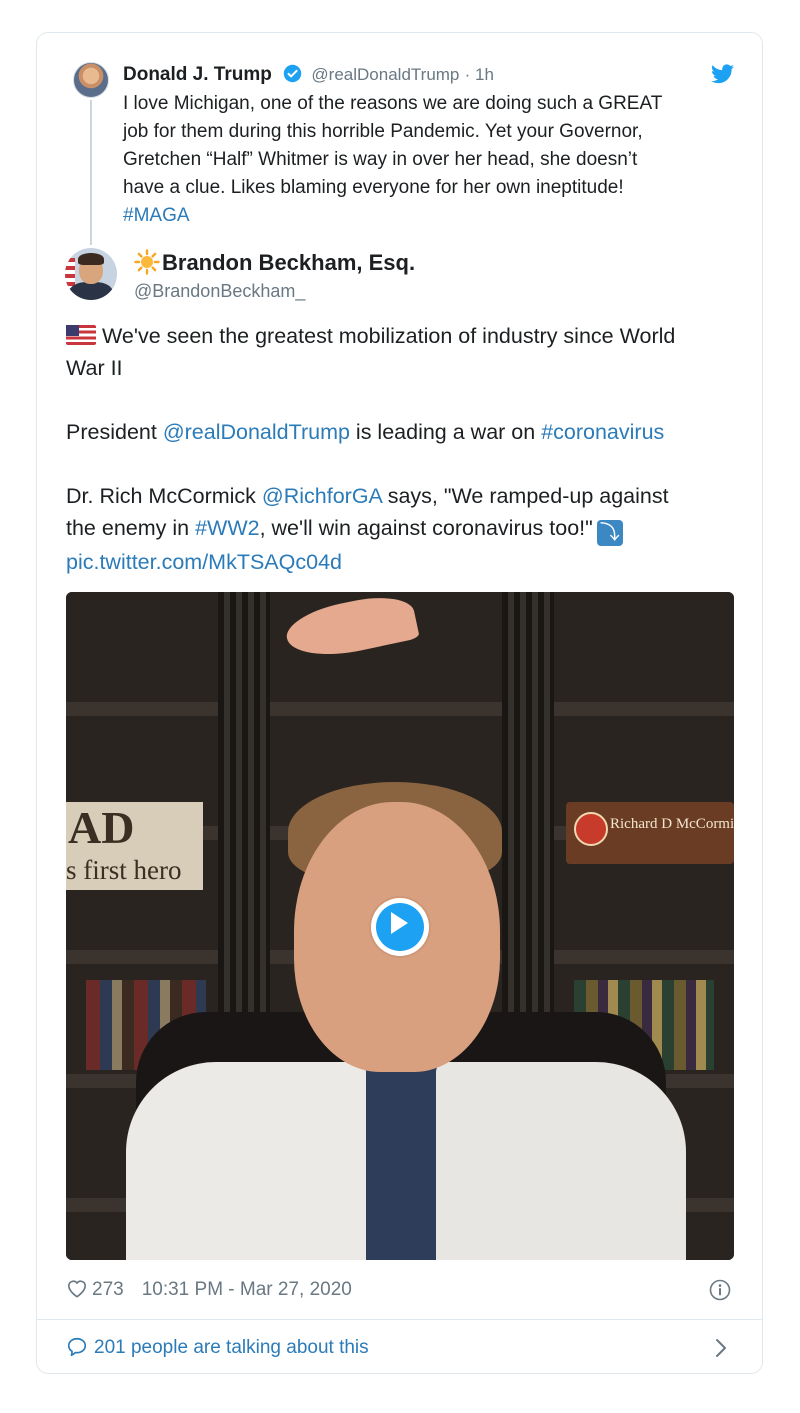 Image resolution: width=800 pixels, height=1413 pixels. Describe the element at coordinates (479, 74) in the screenshot. I see `parent-tweet-time: · 1h` at that location.